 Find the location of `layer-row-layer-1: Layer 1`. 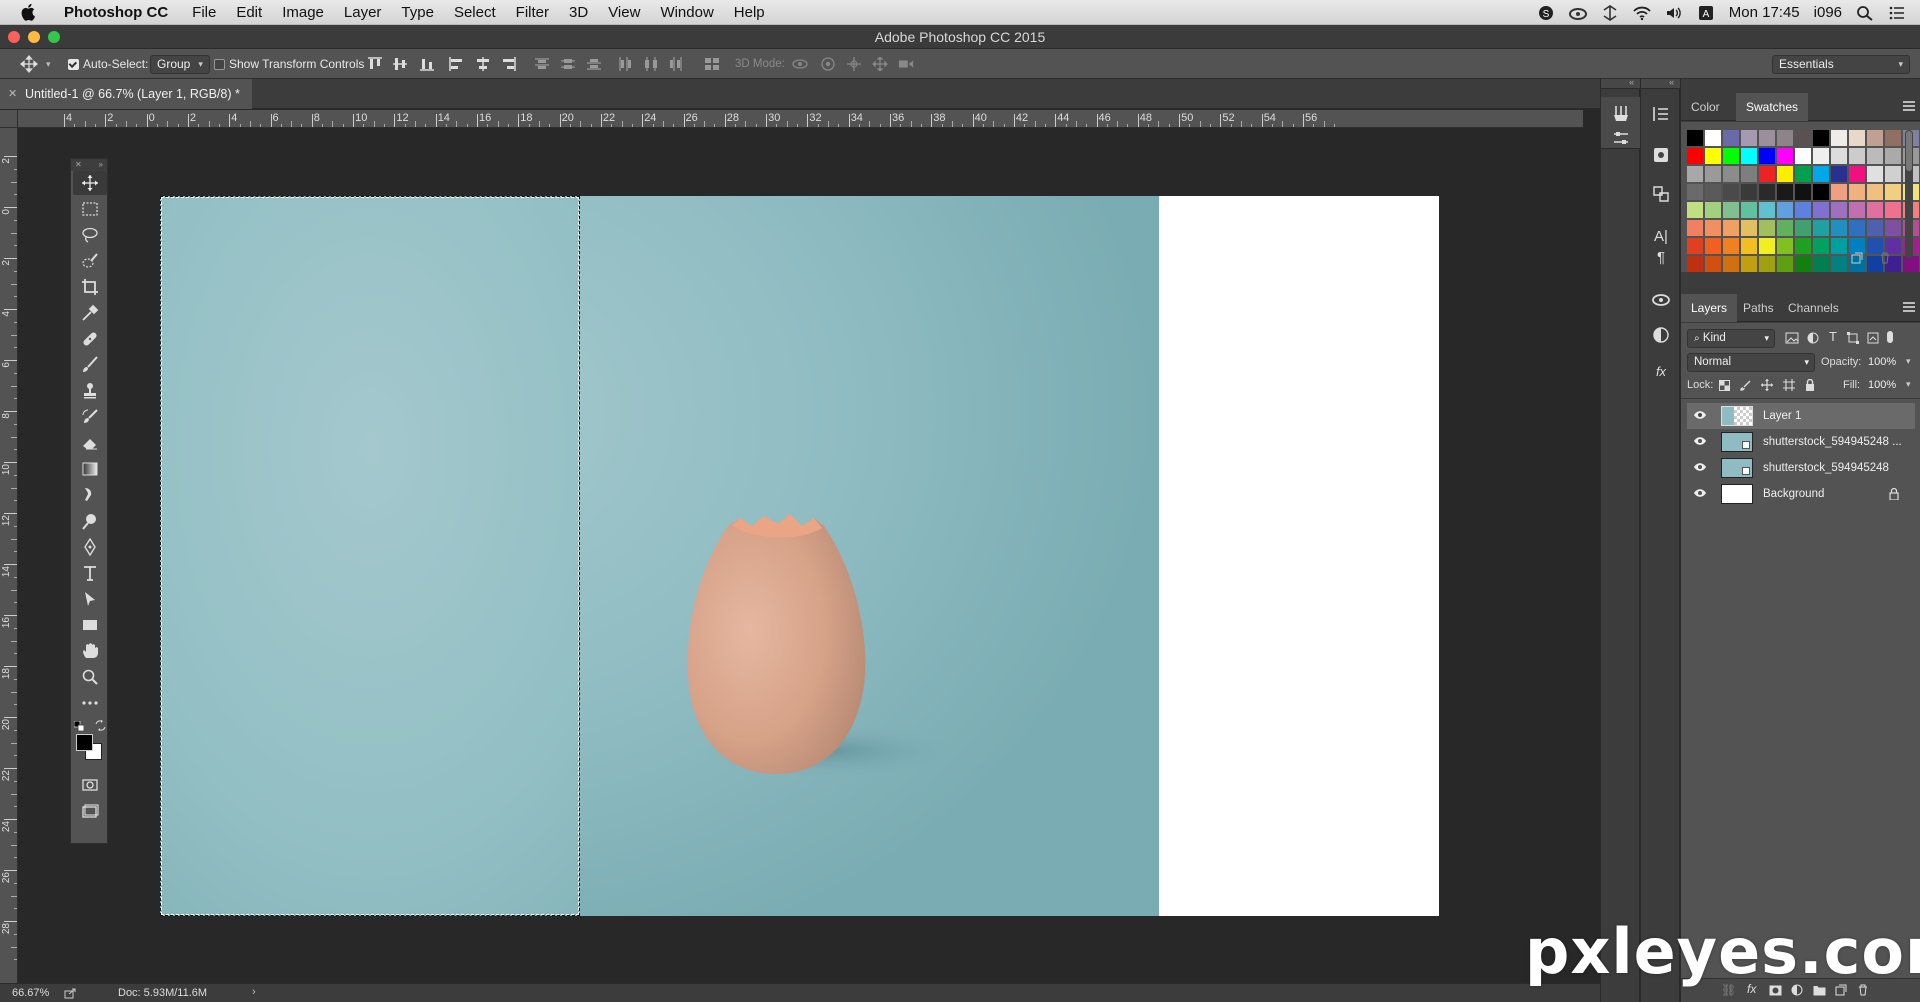

layer-row-layer-1: Layer 1 is located at coordinates (1801, 416).